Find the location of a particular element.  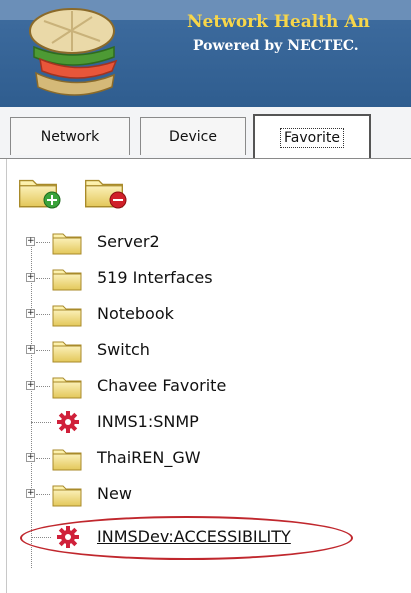

tab-network: Network is located at coordinates (70, 136).